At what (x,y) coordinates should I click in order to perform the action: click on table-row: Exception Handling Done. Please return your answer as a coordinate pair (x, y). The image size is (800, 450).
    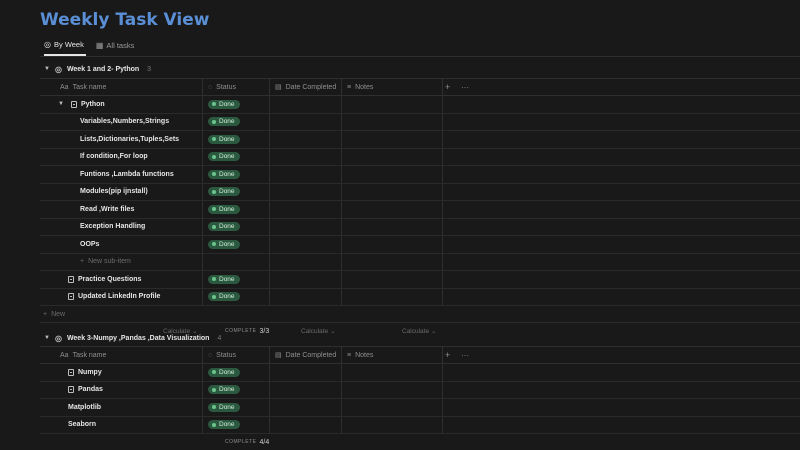
    Looking at the image, I should click on (420, 227).